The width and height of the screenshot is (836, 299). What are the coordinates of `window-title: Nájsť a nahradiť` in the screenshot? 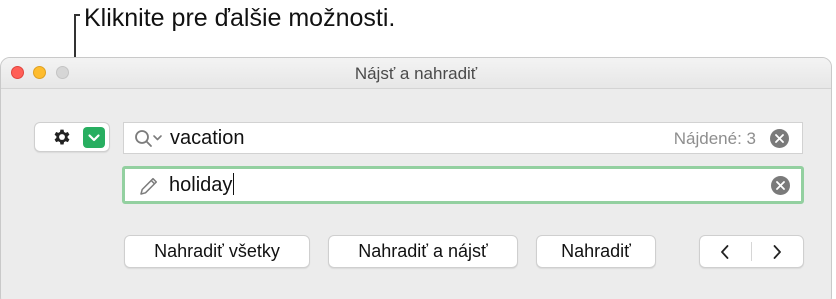 It's located at (416, 73).